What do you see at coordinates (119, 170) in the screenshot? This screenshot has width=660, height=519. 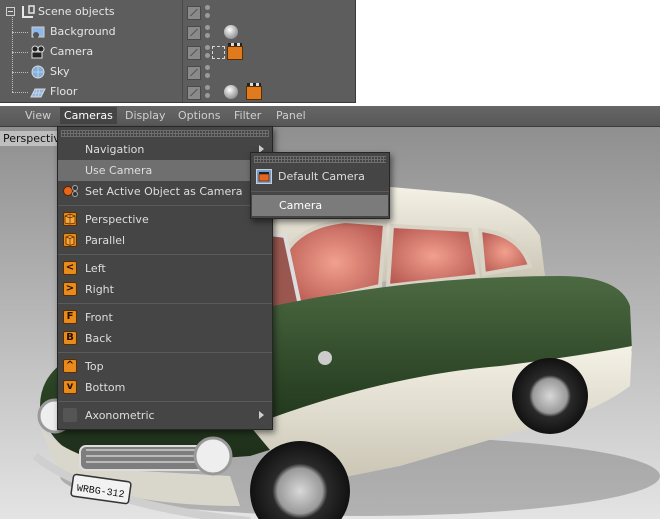 I see `menu-item-label: Use Camera` at bounding box center [119, 170].